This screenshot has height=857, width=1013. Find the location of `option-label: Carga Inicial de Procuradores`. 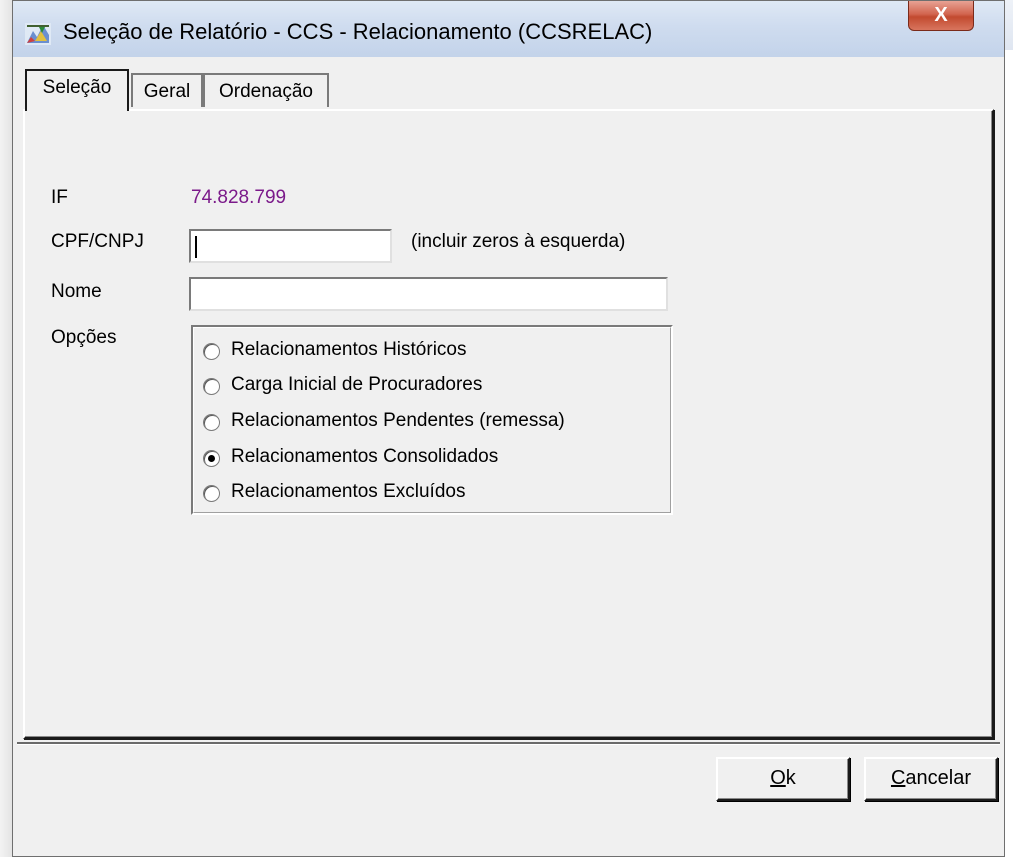

option-label: Carga Inicial de Procuradores is located at coordinates (357, 384).